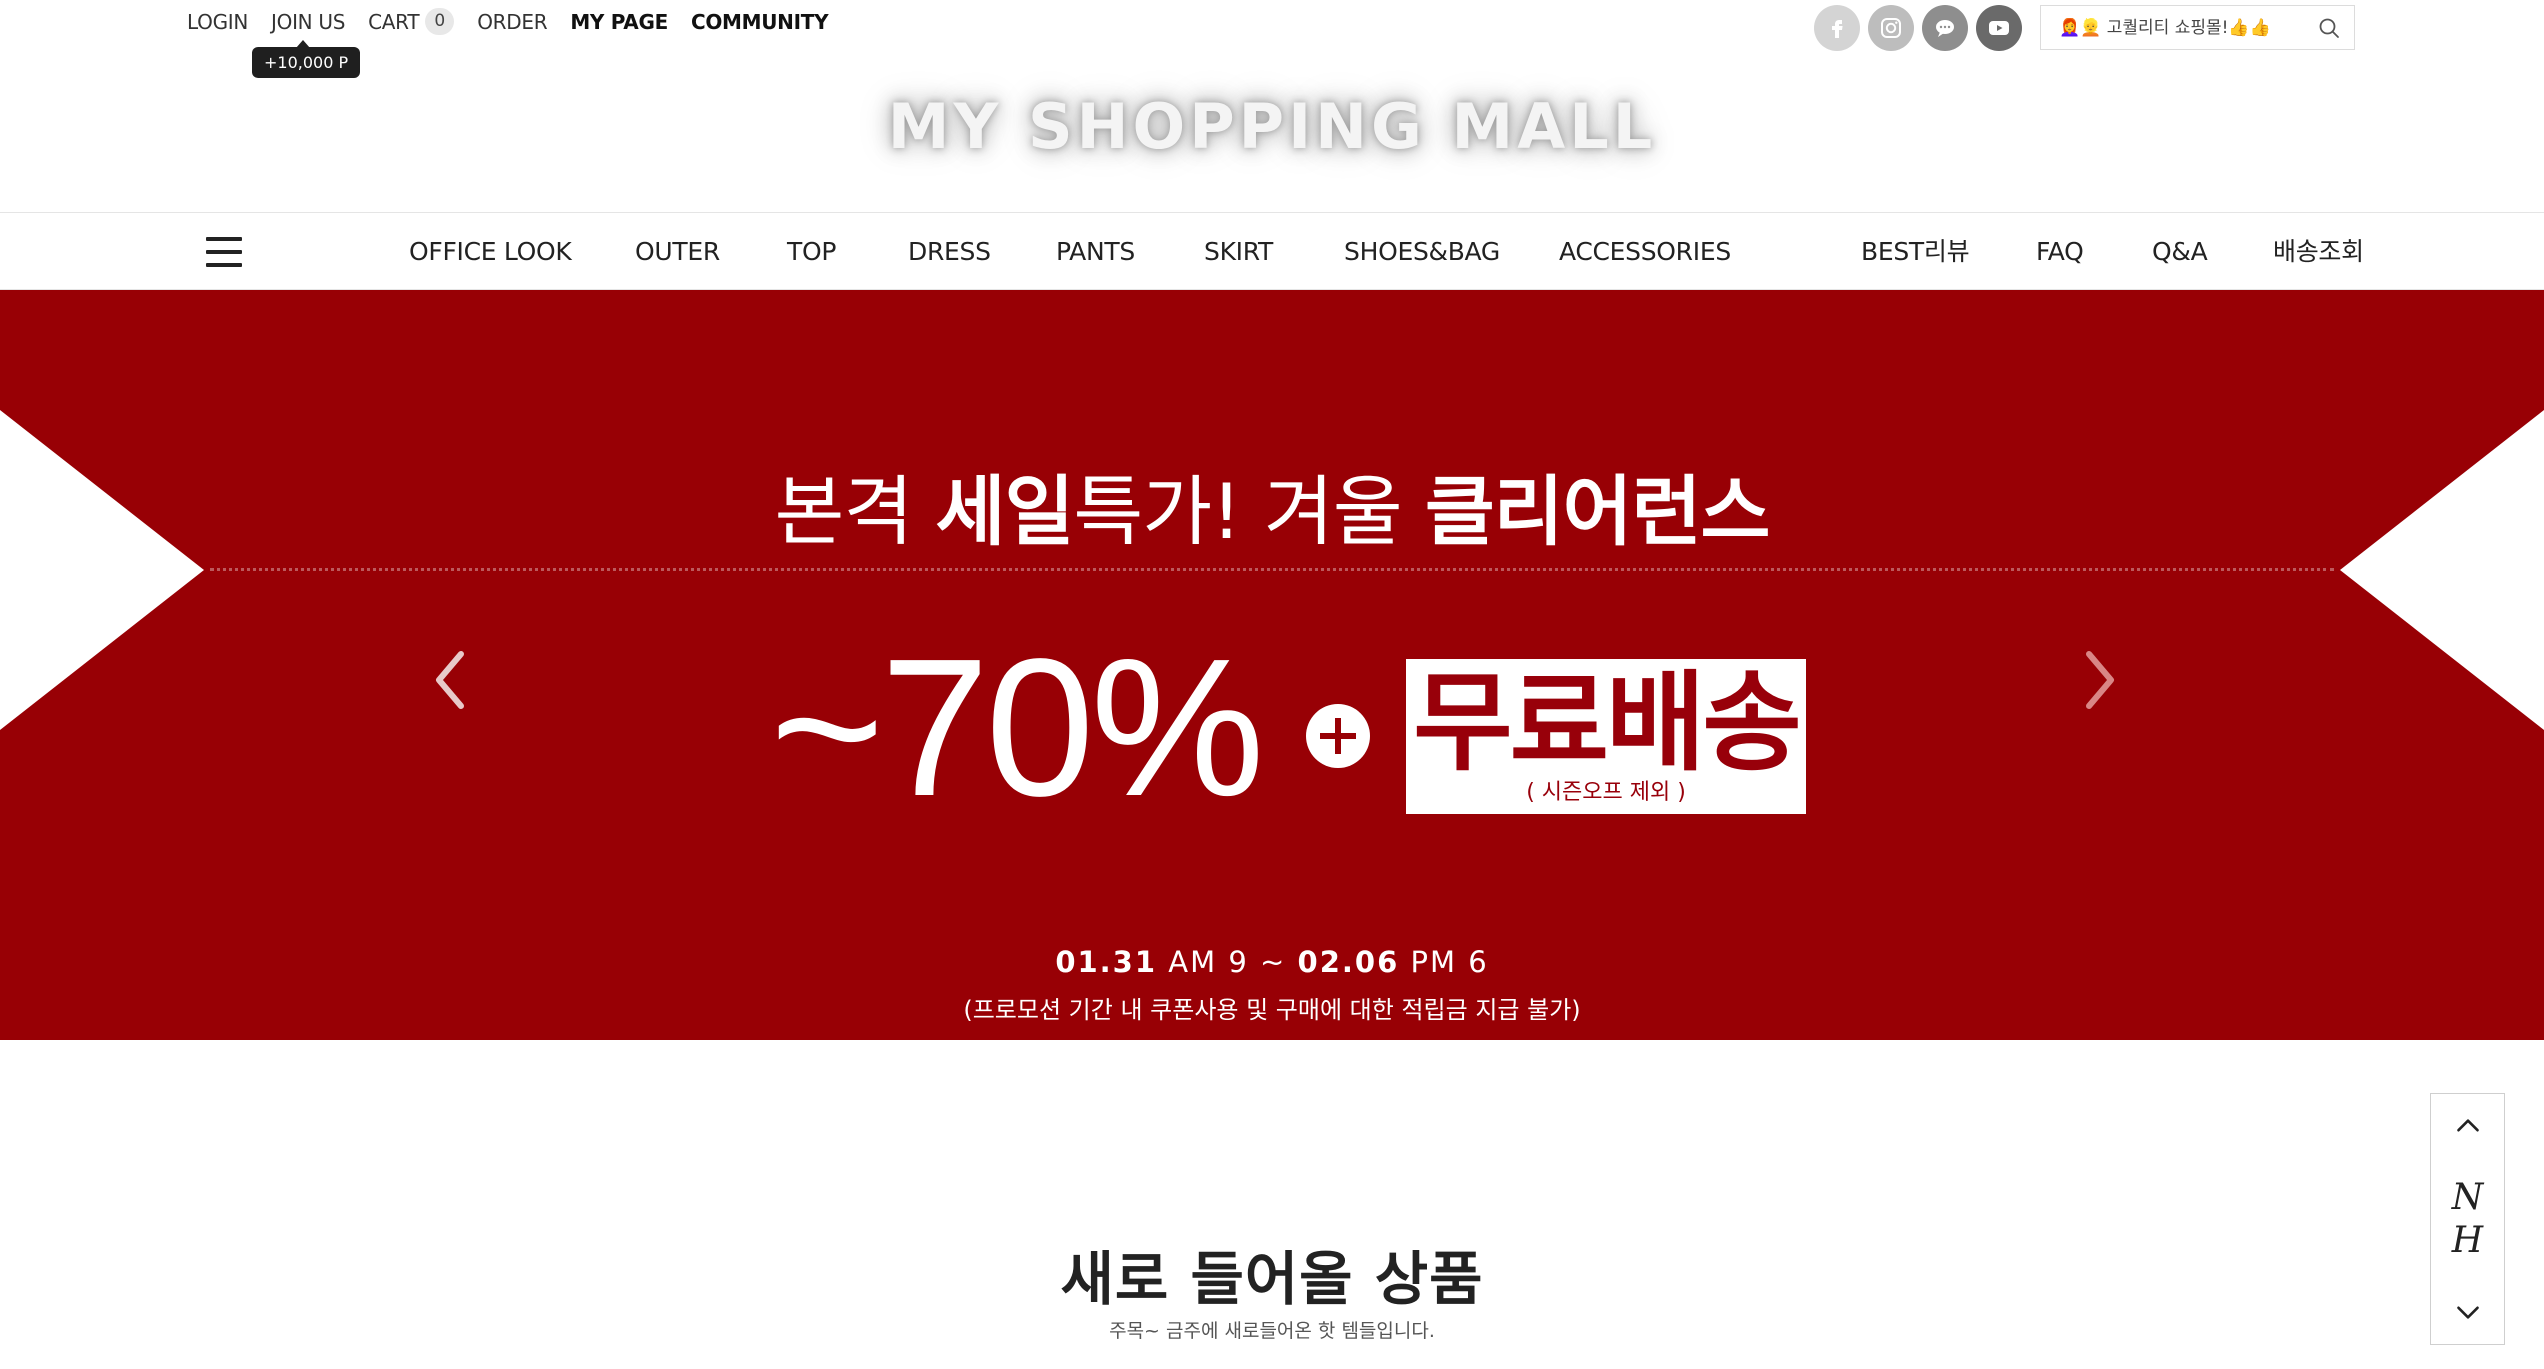 Image resolution: width=2544 pixels, height=1369 pixels. I want to click on scroll-up-chevron-up-icon, so click(2468, 1125).